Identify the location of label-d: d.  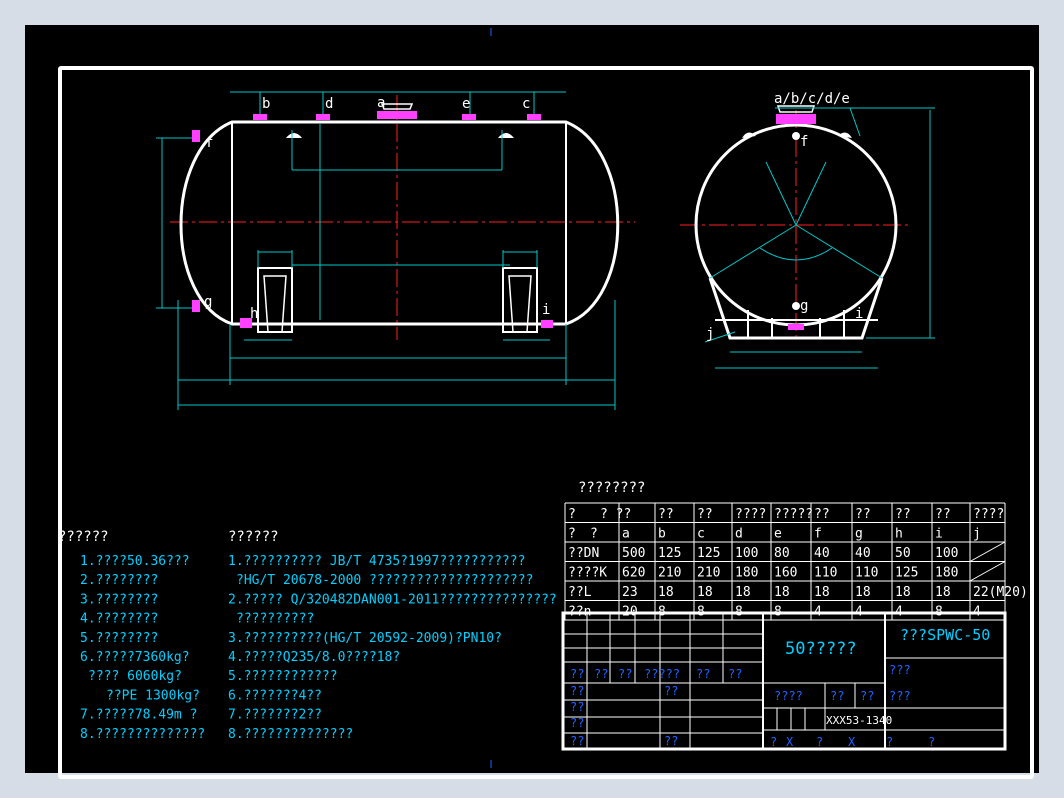
(329, 104).